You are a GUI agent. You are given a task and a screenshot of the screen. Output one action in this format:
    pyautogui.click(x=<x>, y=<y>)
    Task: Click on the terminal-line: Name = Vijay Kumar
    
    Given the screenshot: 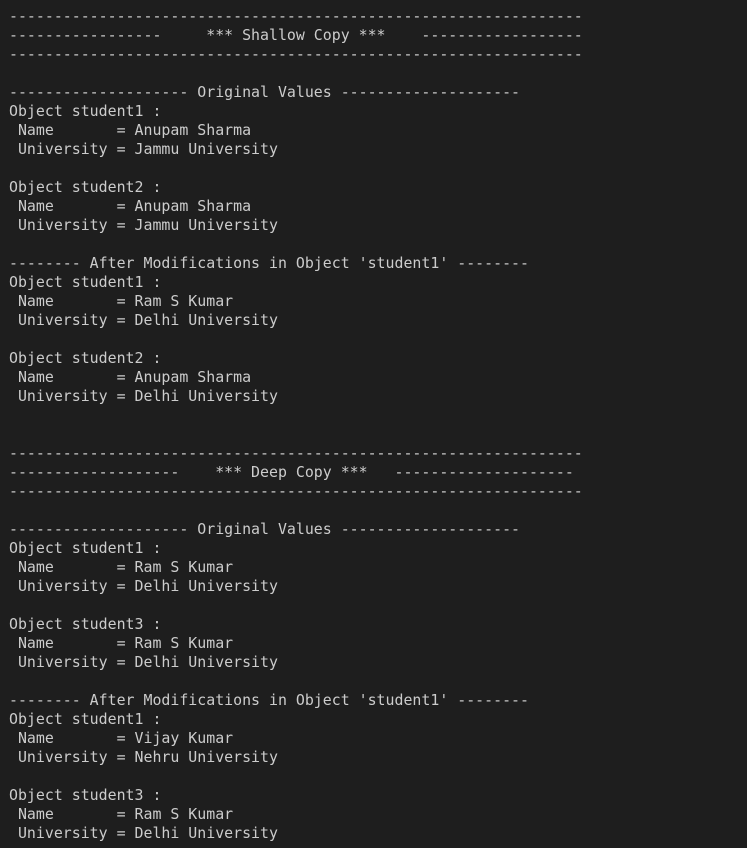 What is the action you would take?
    pyautogui.click(x=121, y=738)
    